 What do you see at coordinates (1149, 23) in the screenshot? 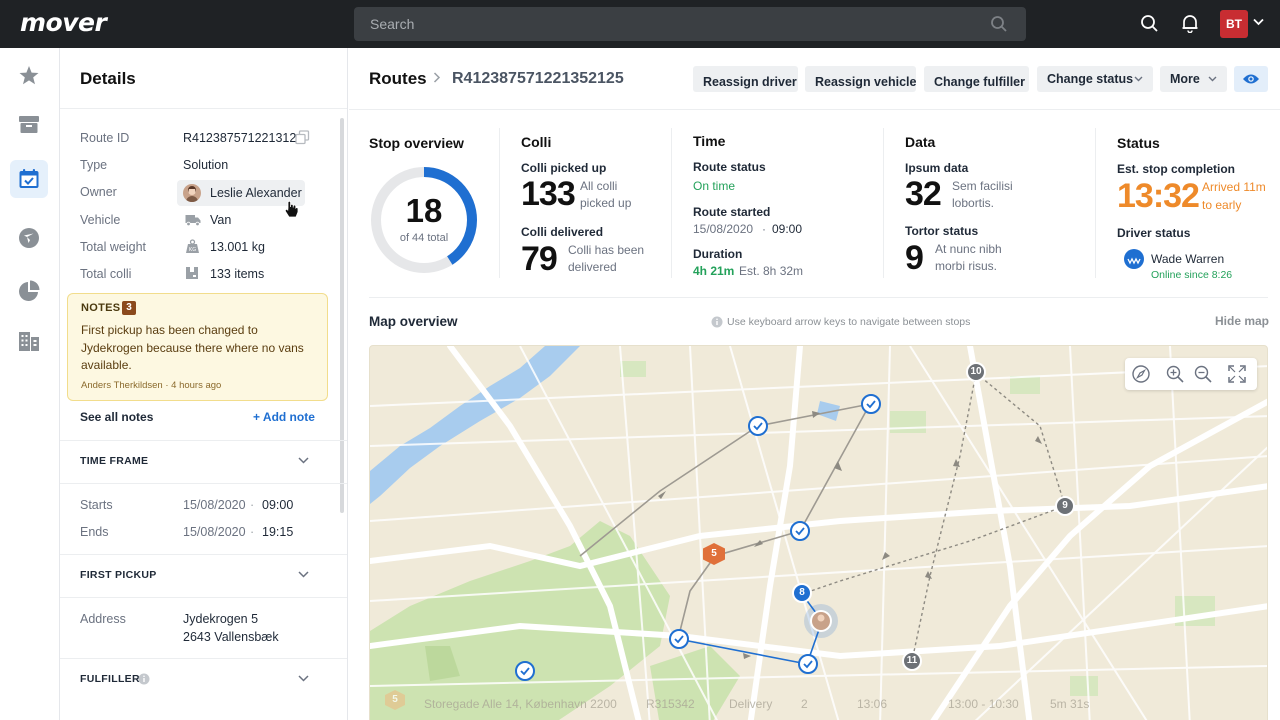
I see `search-icon` at bounding box center [1149, 23].